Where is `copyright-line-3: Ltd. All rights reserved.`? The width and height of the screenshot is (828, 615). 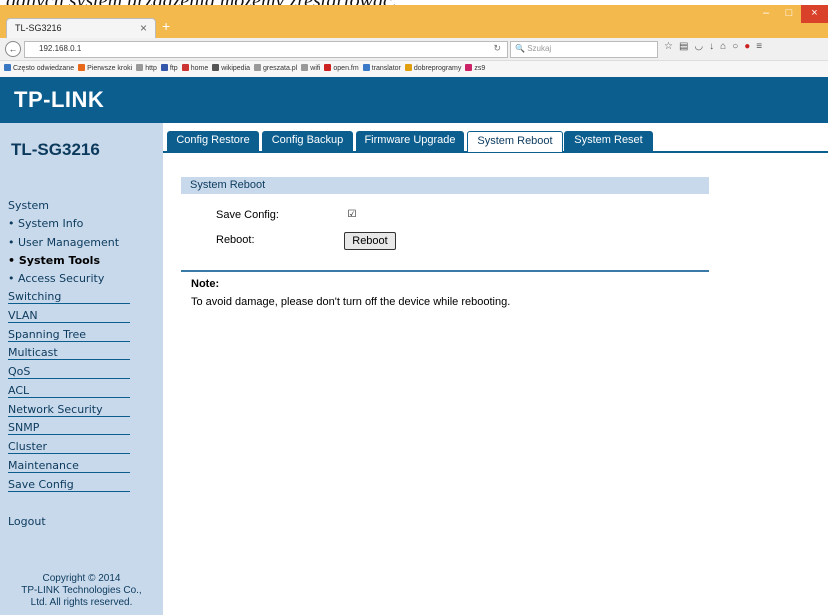
copyright-line-3: Ltd. All rights reserved. is located at coordinates (81, 602).